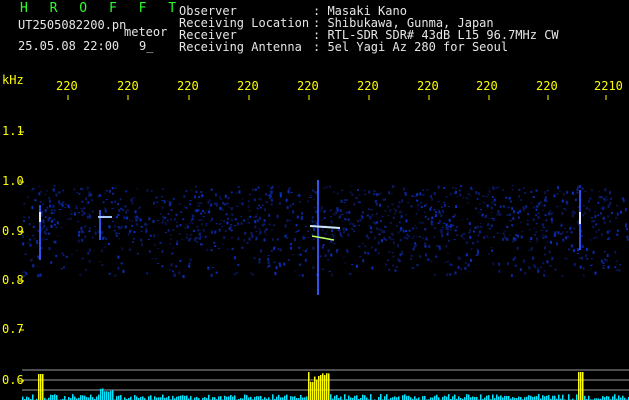 Image resolution: width=629 pixels, height=400 pixels. I want to click on y-tick-label: 1.1, so click(13, 131).